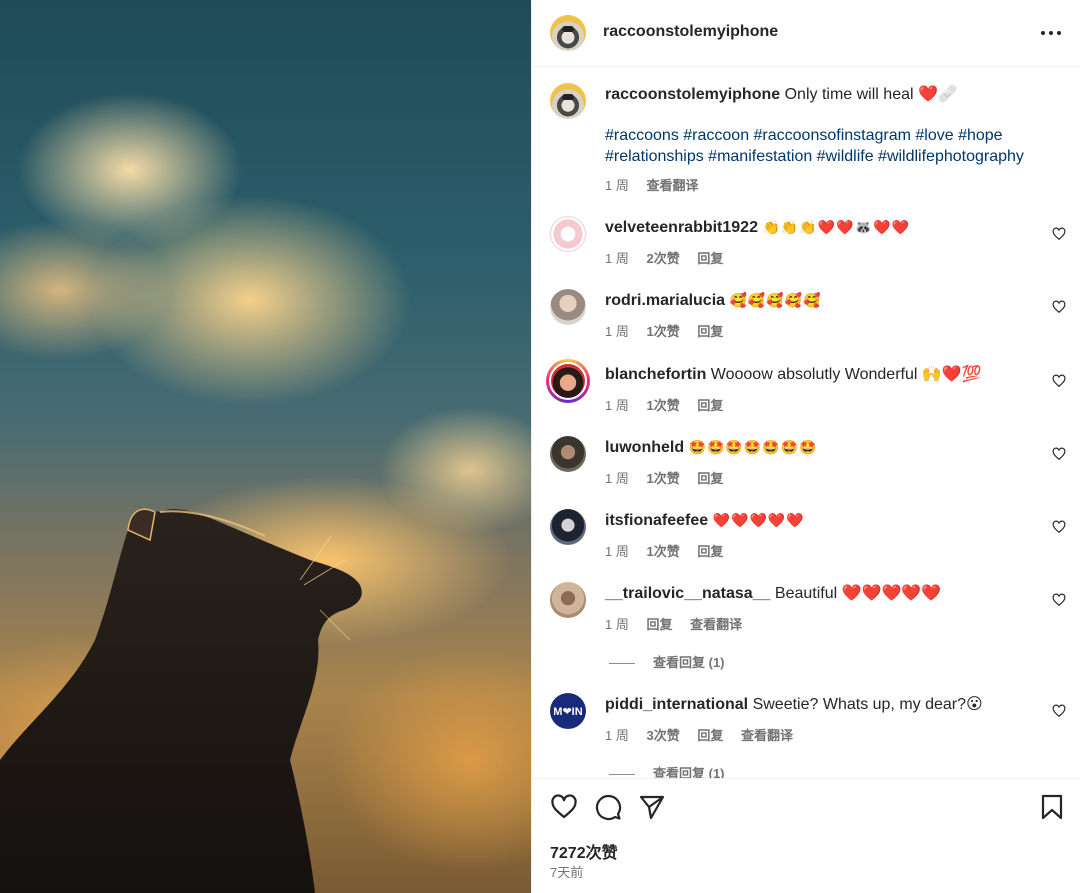  Describe the element at coordinates (608, 807) in the screenshot. I see `comment-bubble-icon` at that location.